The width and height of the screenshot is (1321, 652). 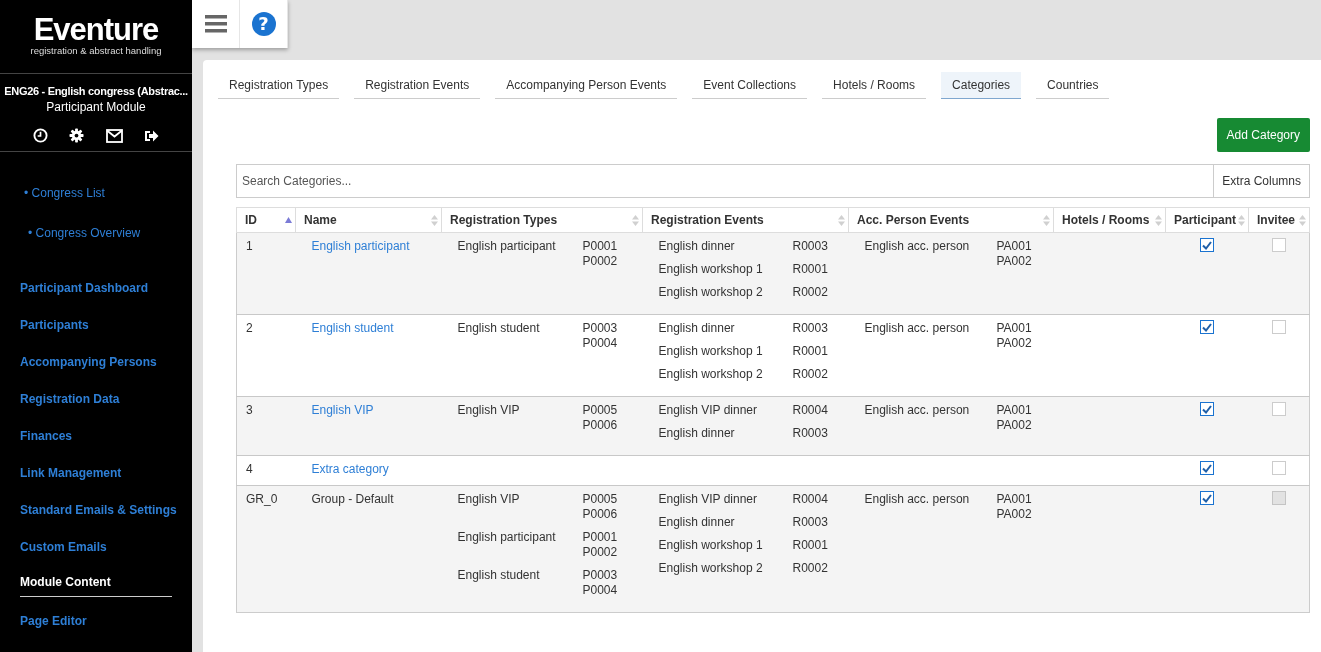 I want to click on sidebar-item: Standard Emails & Settings, so click(x=98, y=510).